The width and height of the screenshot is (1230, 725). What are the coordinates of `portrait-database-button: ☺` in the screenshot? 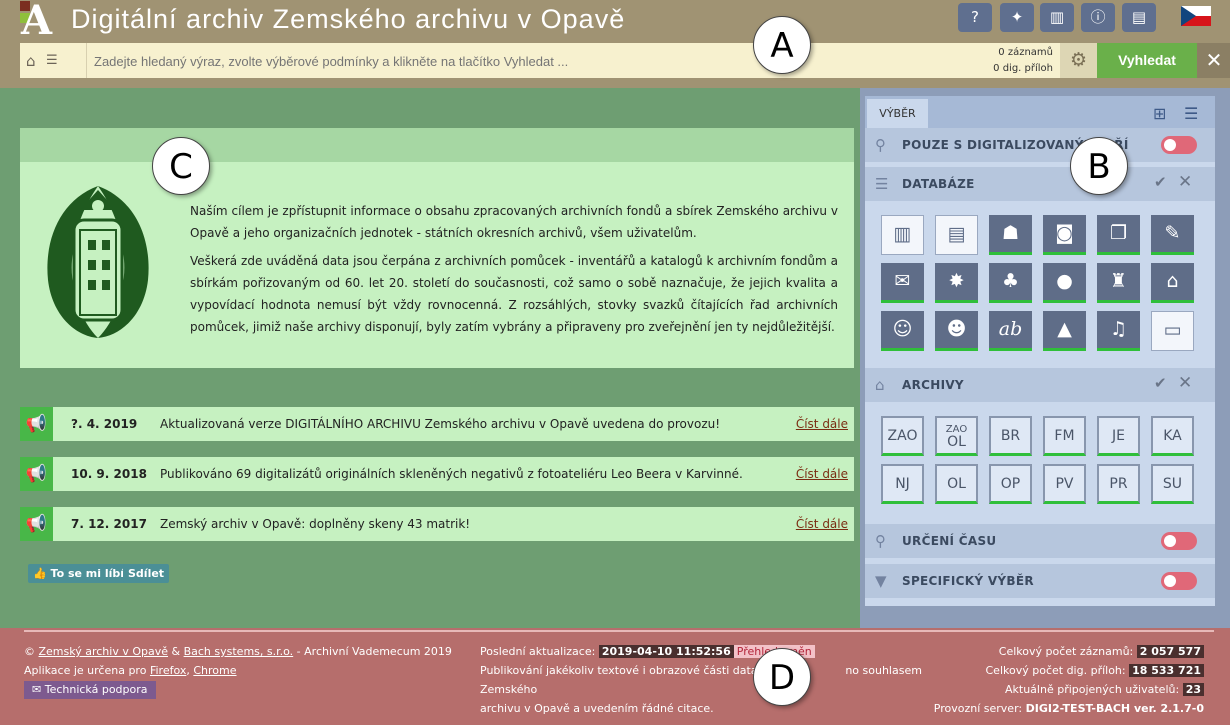 It's located at (902, 331).